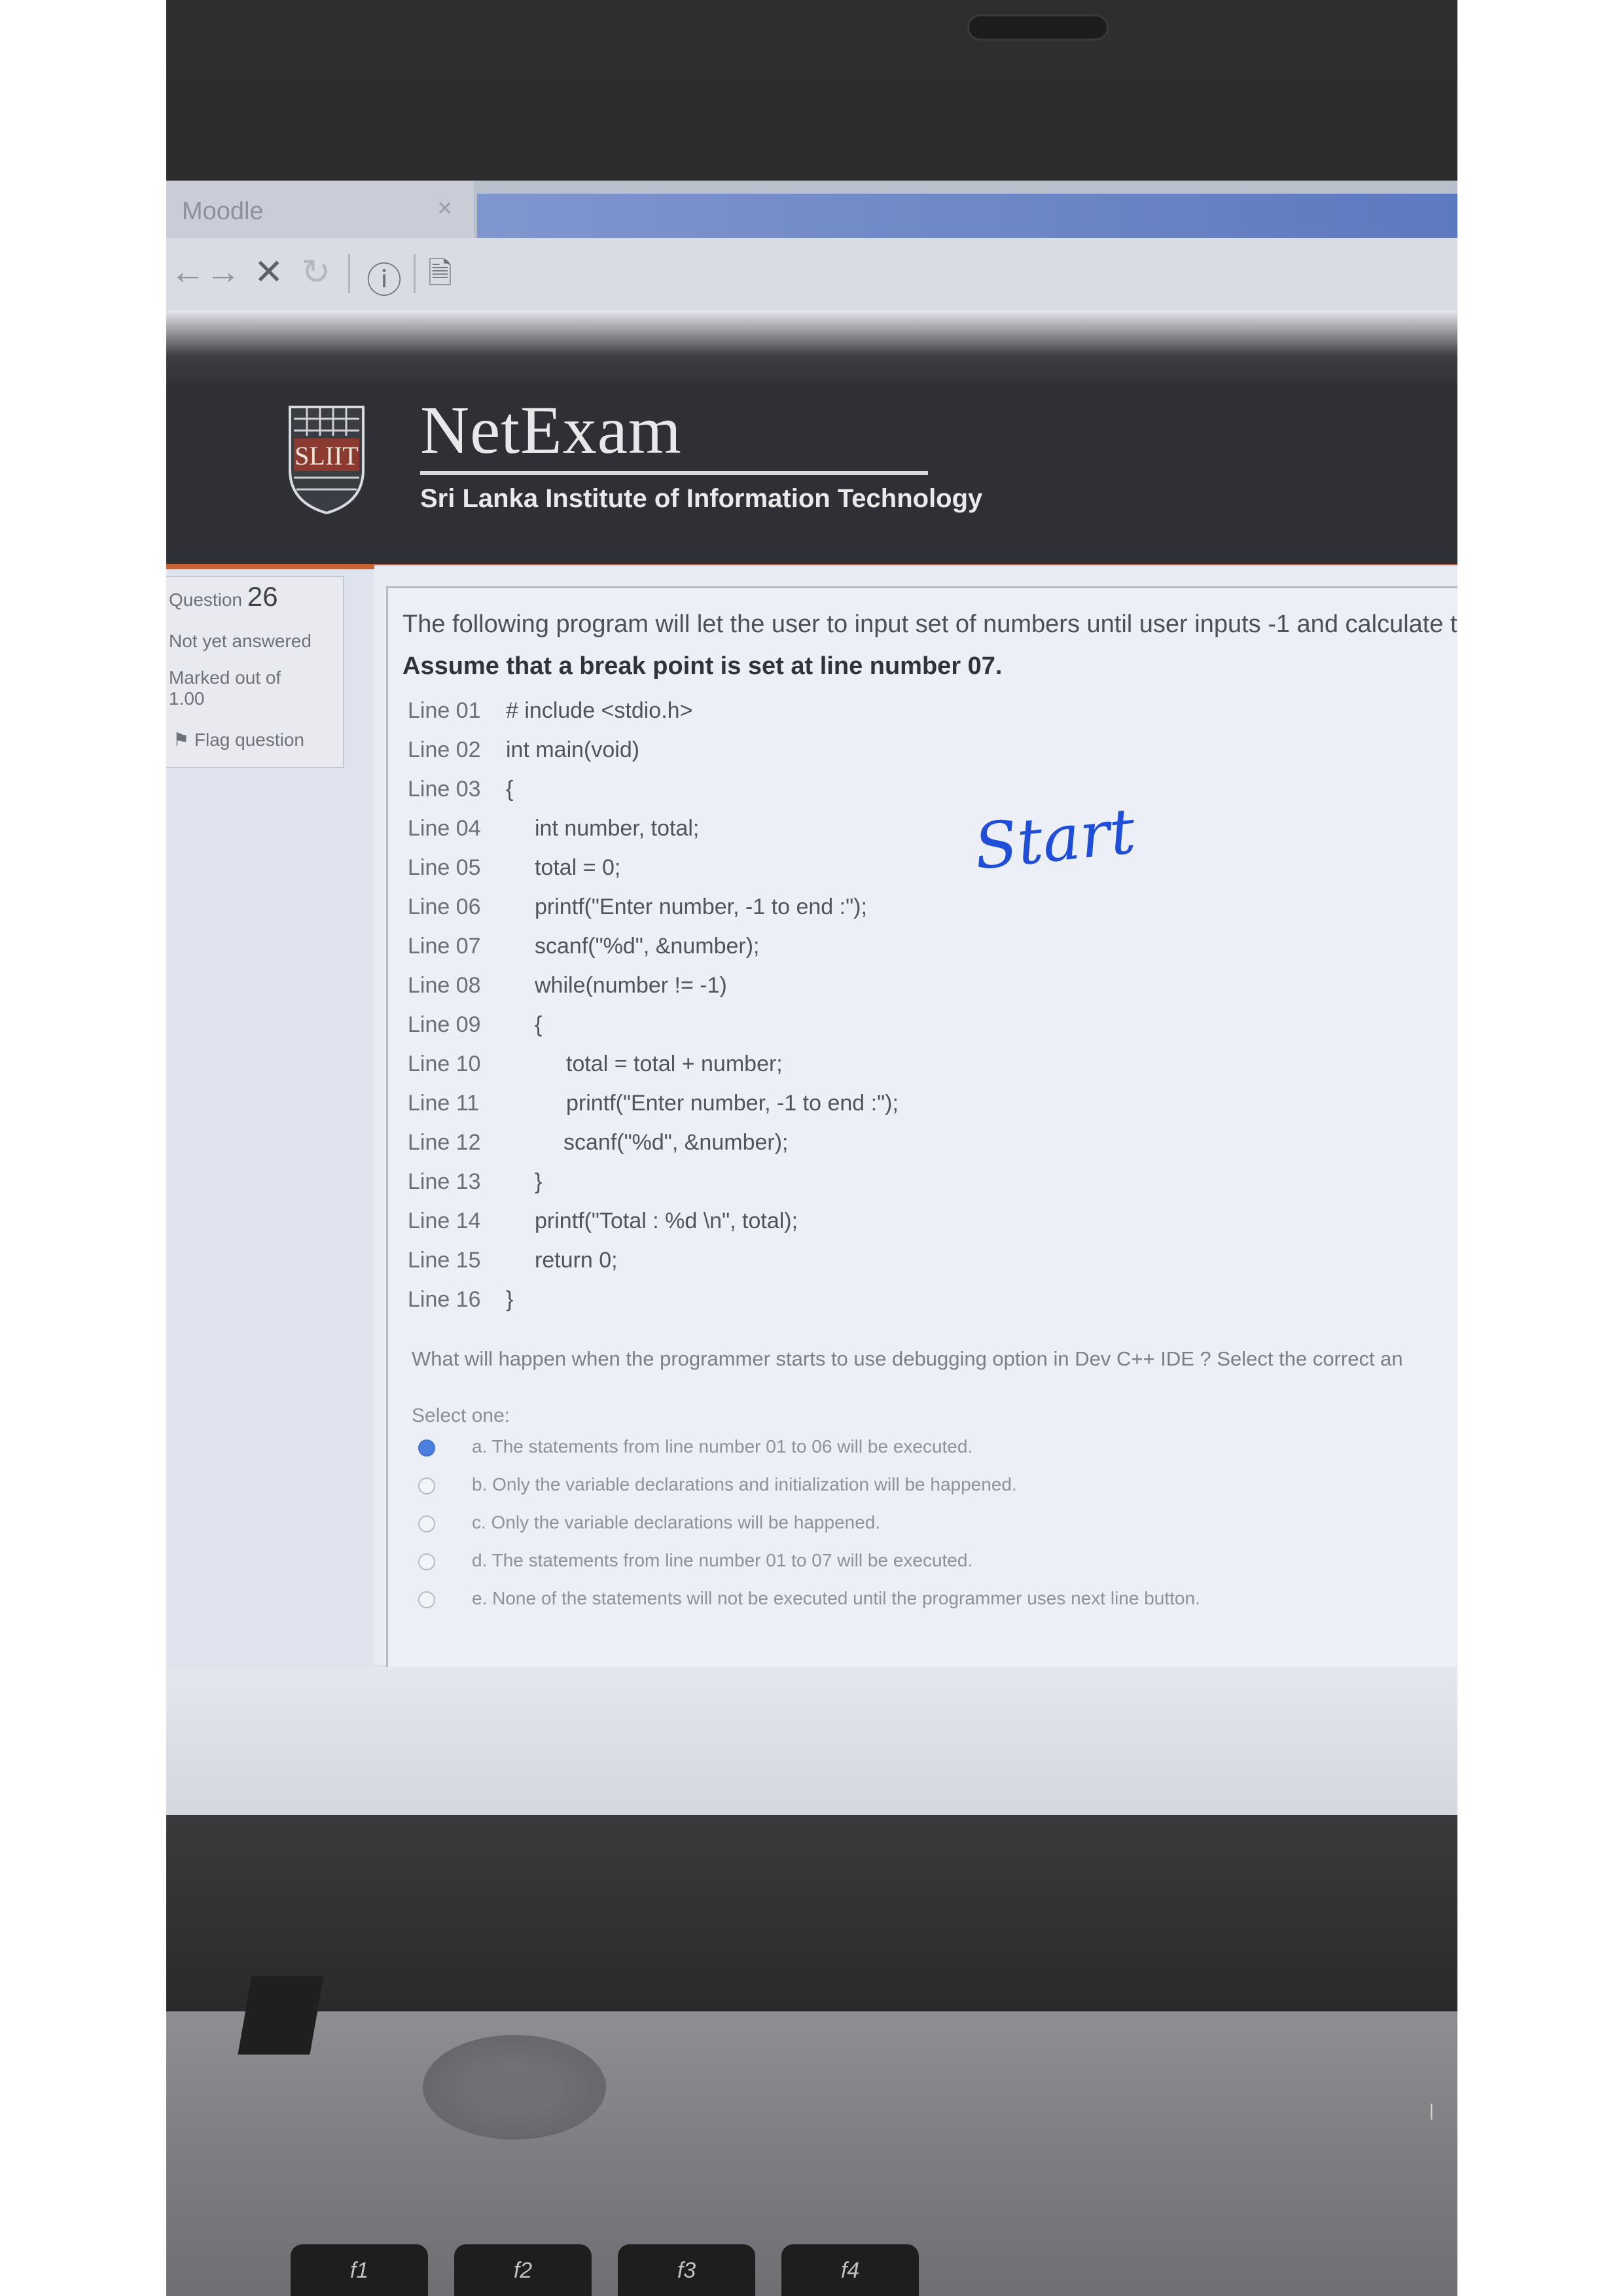 This screenshot has height=2296, width=1623. I want to click on info-icon: ⓘ, so click(384, 277).